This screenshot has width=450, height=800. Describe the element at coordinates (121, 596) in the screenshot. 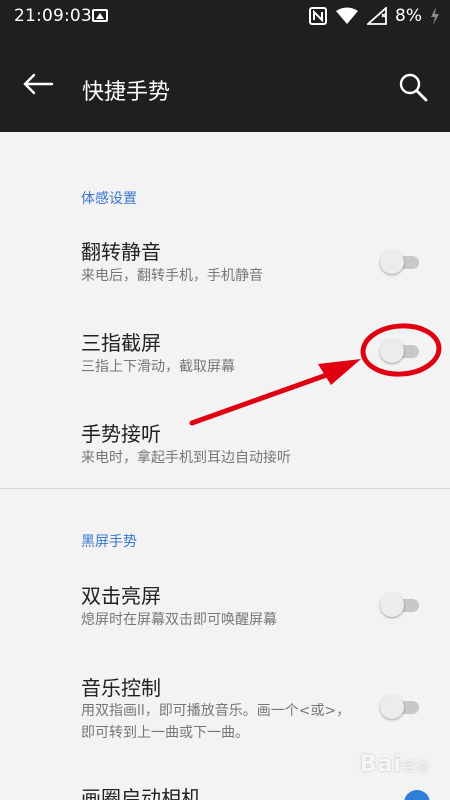

I see `setting-title: 双击亮屏` at that location.